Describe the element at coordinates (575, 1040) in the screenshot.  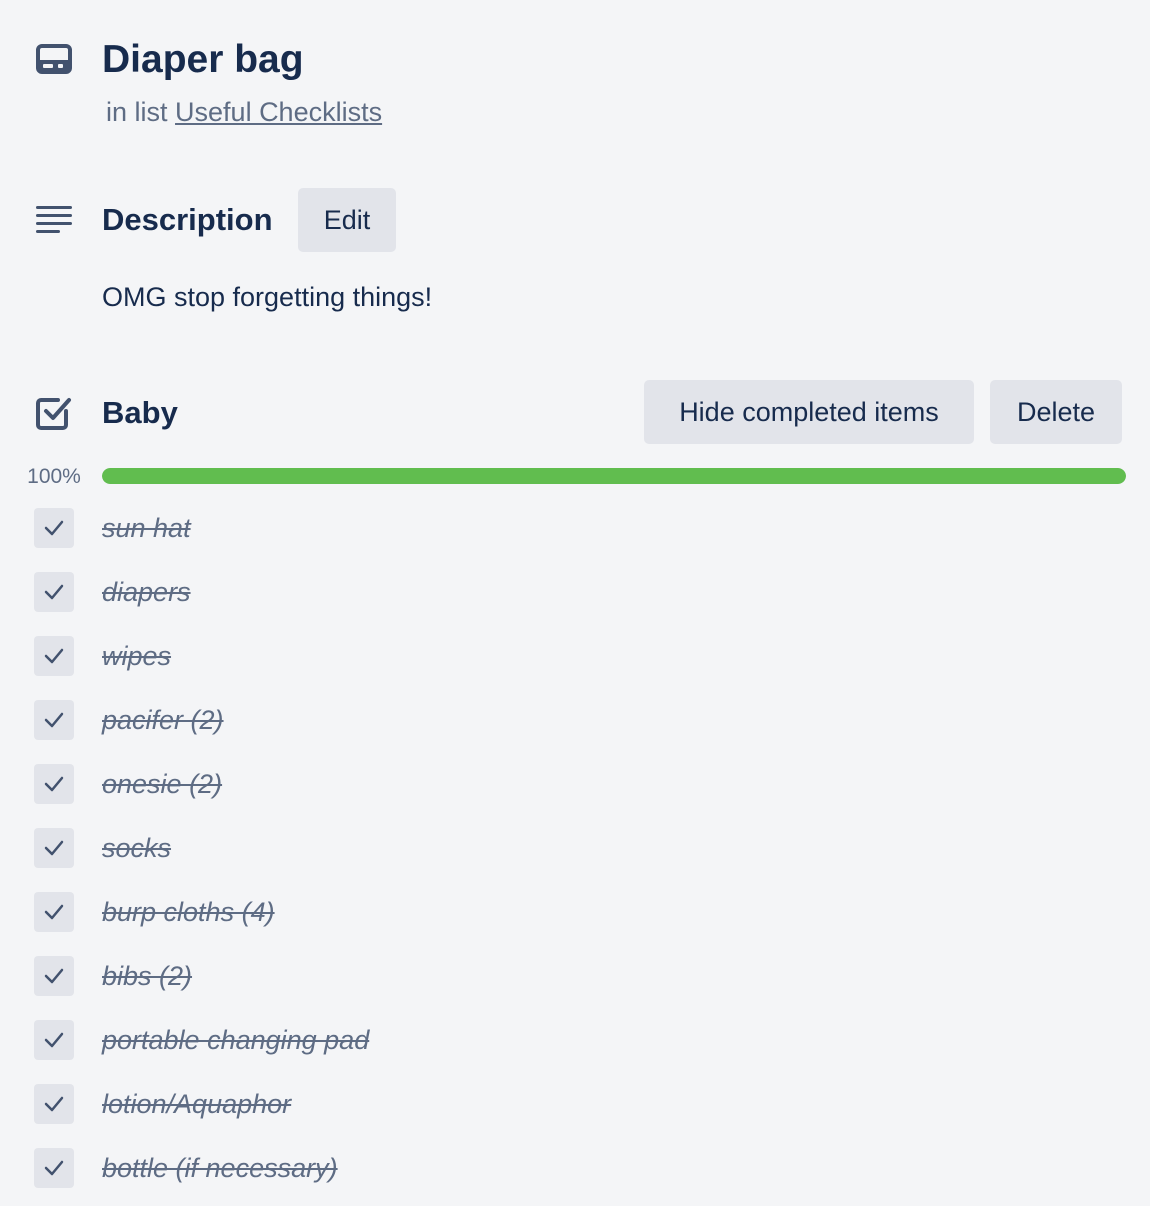
I see `checklist-item: portable changing pad` at that location.